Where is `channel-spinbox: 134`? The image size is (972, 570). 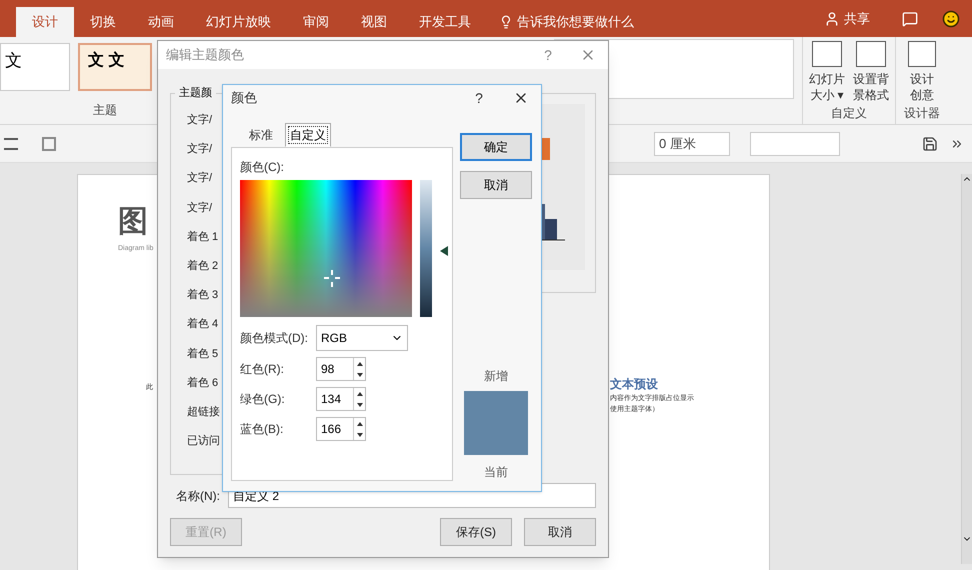 channel-spinbox: 134 is located at coordinates (341, 399).